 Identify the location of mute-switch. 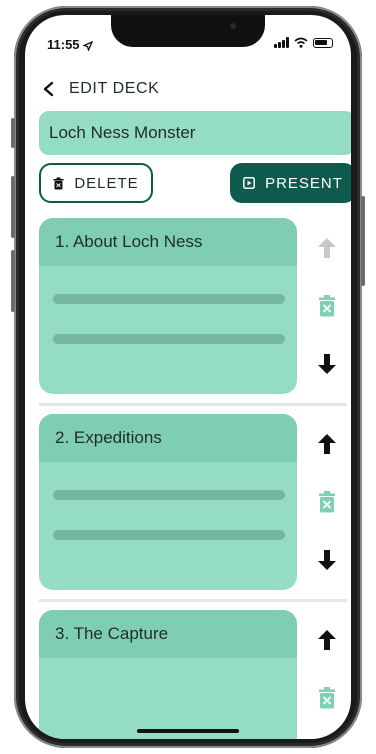
(13, 133).